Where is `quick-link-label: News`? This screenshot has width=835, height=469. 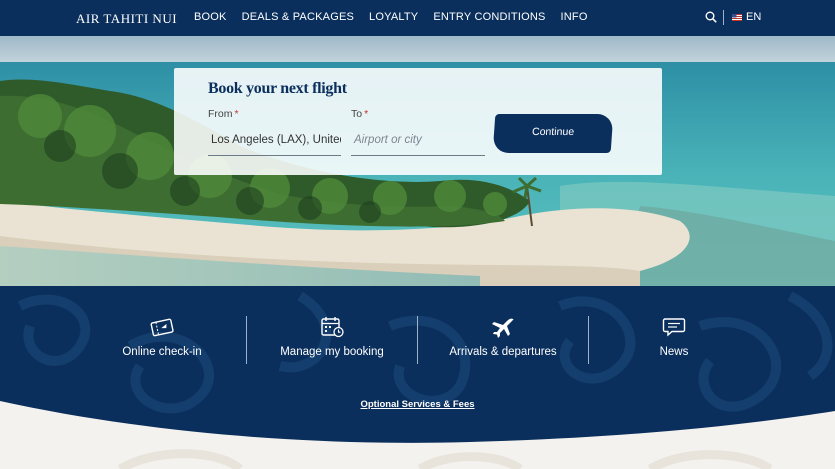
quick-link-label: News is located at coordinates (674, 352).